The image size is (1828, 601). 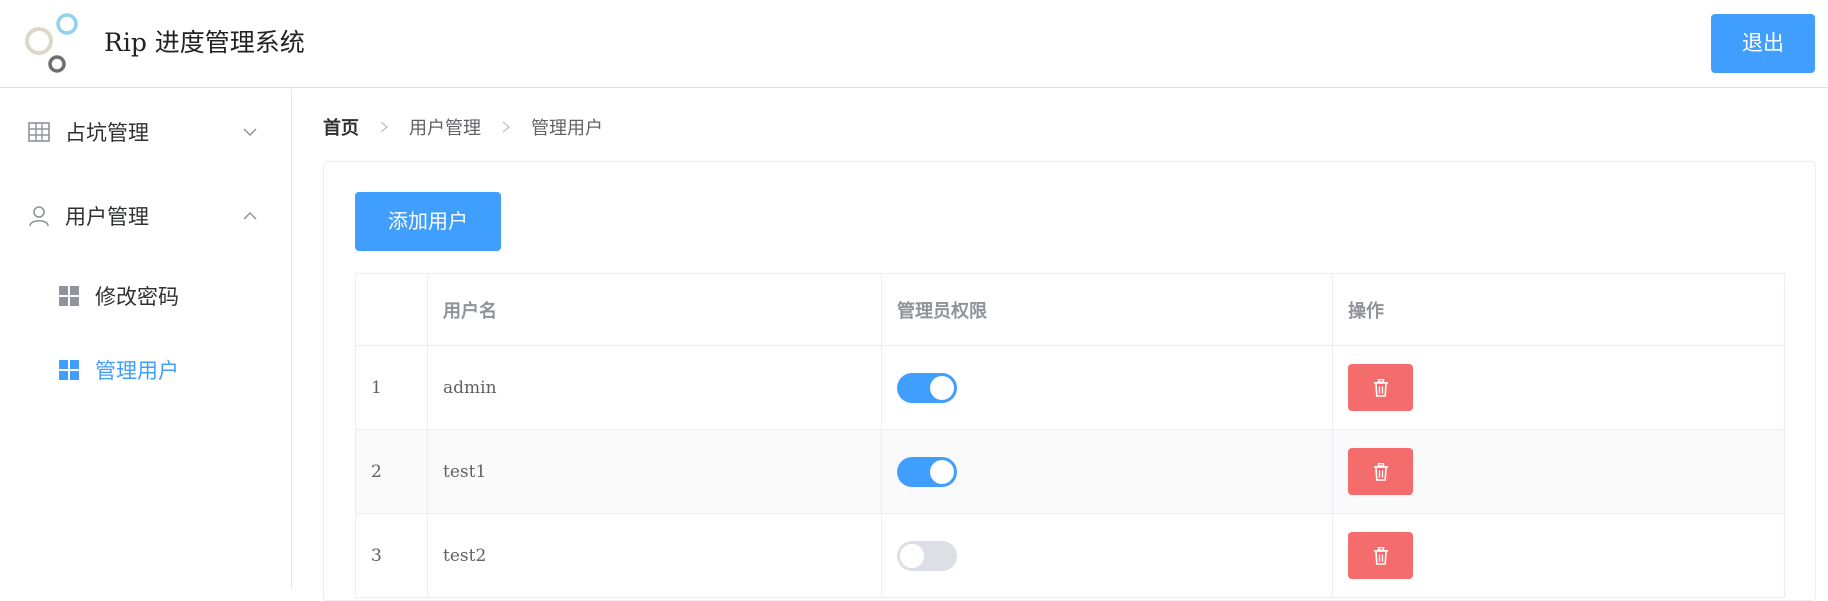 What do you see at coordinates (465, 555) in the screenshot?
I see `row-username: test2` at bounding box center [465, 555].